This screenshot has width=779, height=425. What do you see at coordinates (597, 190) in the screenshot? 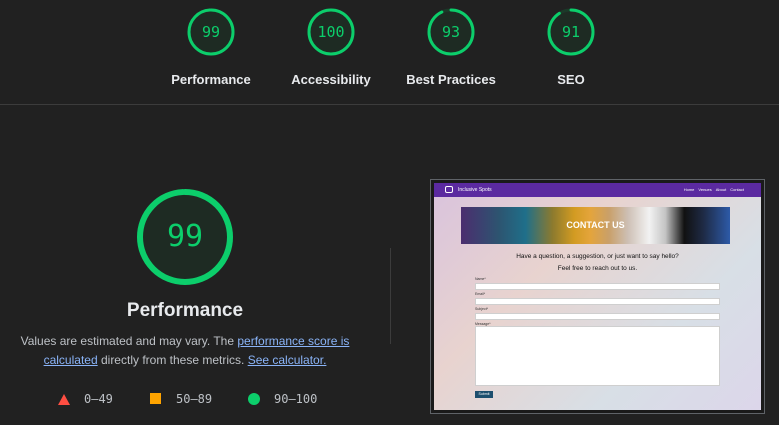
I see `site-navbar: Inclusive Spots Home Venues About Contact` at bounding box center [597, 190].